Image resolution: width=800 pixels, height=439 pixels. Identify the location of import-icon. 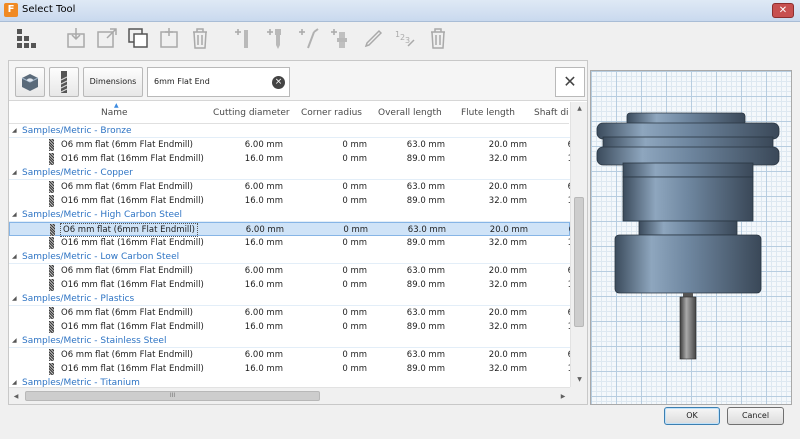
(76, 38).